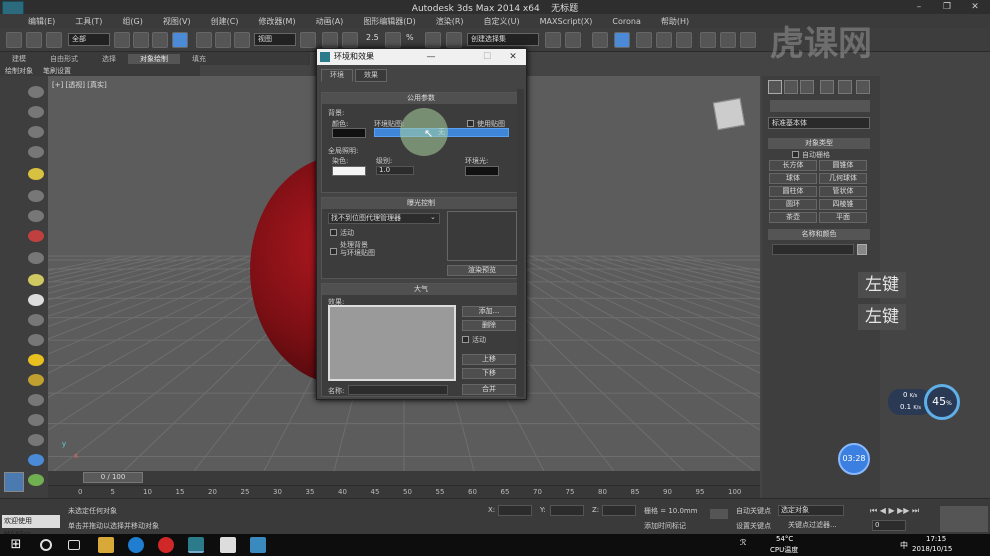 The height and width of the screenshot is (556, 990). What do you see at coordinates (482, 171) in the screenshot?
I see `ambient-color-swatch` at bounding box center [482, 171].